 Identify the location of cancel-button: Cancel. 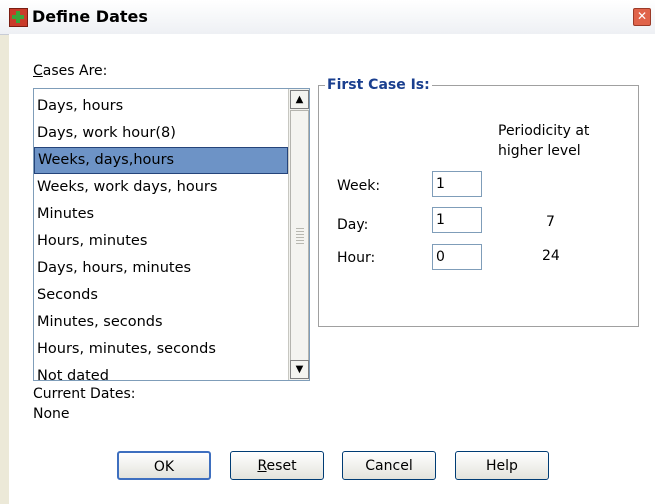
(389, 465).